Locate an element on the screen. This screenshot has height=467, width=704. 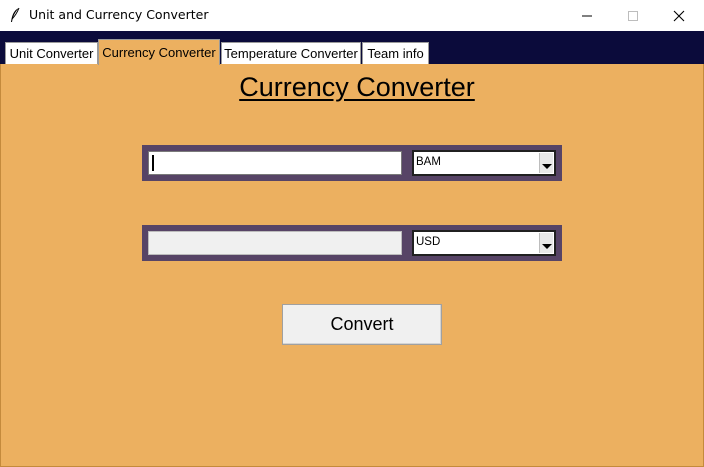
close-button is located at coordinates (679, 15).